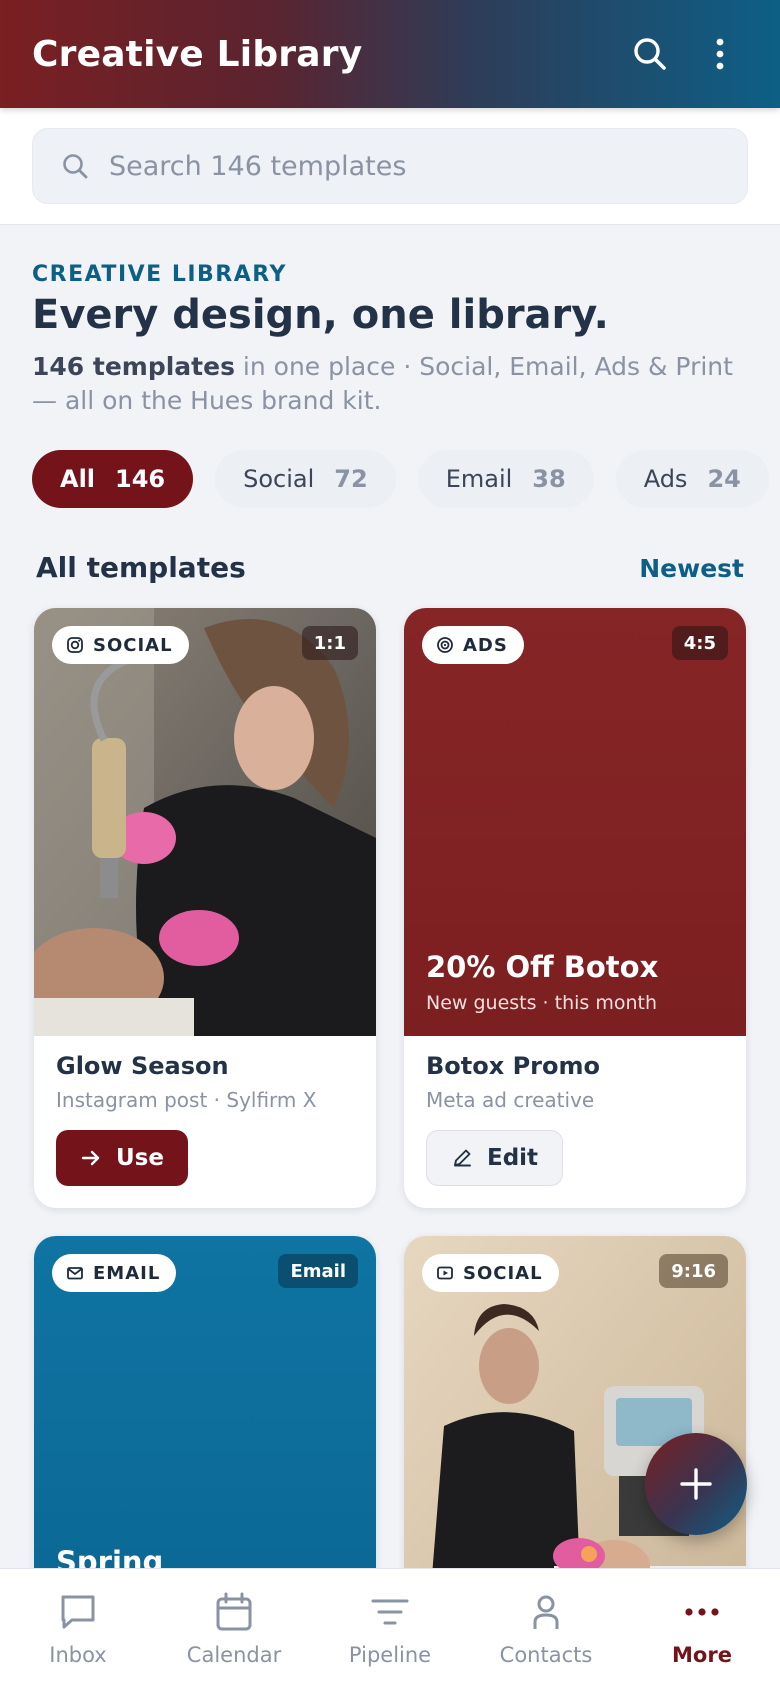 This screenshot has height=1688, width=780. I want to click on card-title: Glow Season, so click(142, 1066).